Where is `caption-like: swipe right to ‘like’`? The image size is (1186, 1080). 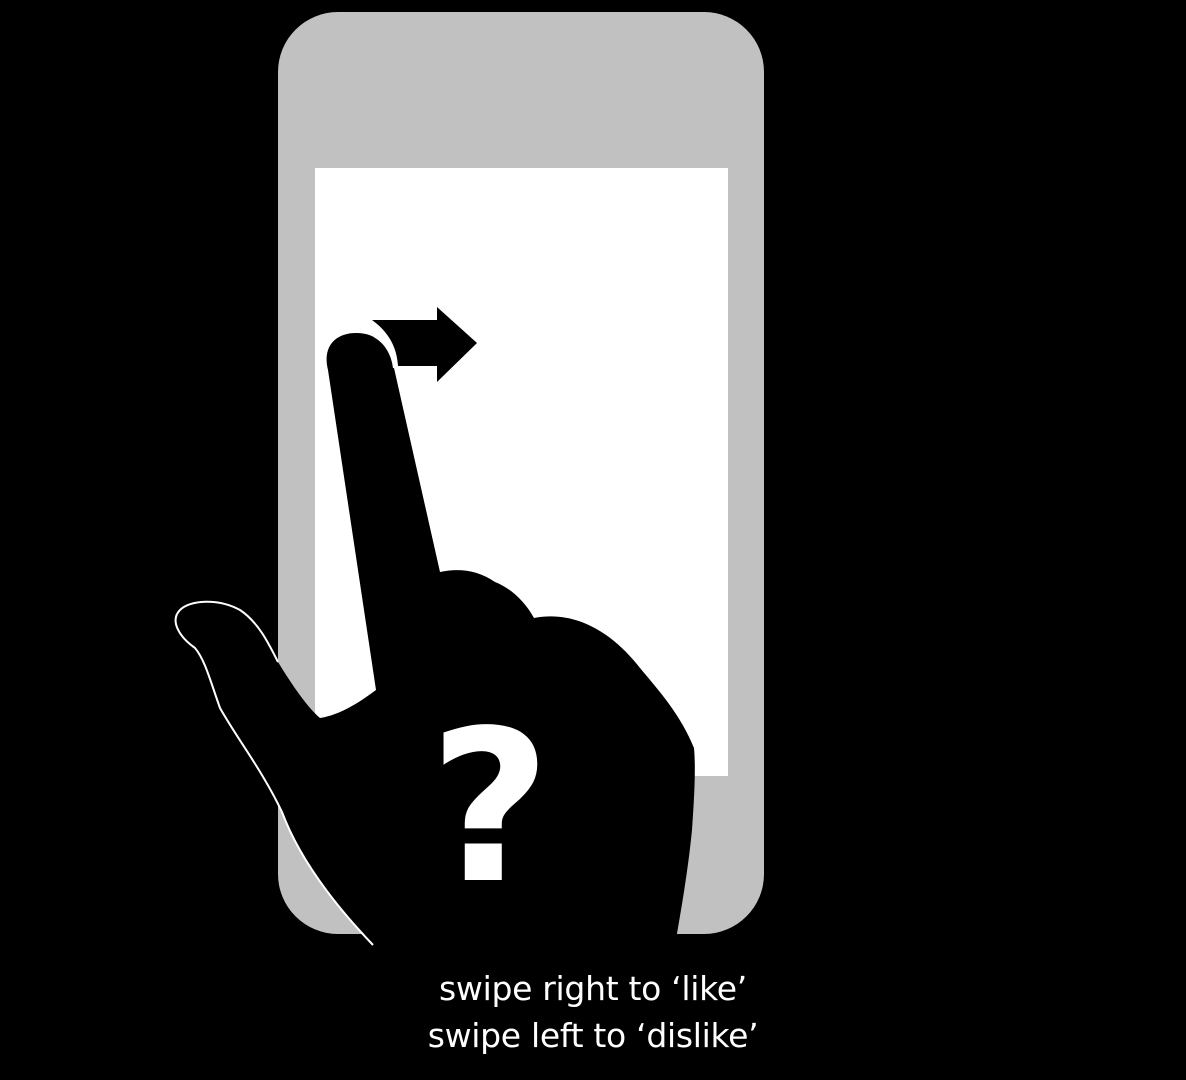 caption-like: swipe right to ‘like’ is located at coordinates (593, 988).